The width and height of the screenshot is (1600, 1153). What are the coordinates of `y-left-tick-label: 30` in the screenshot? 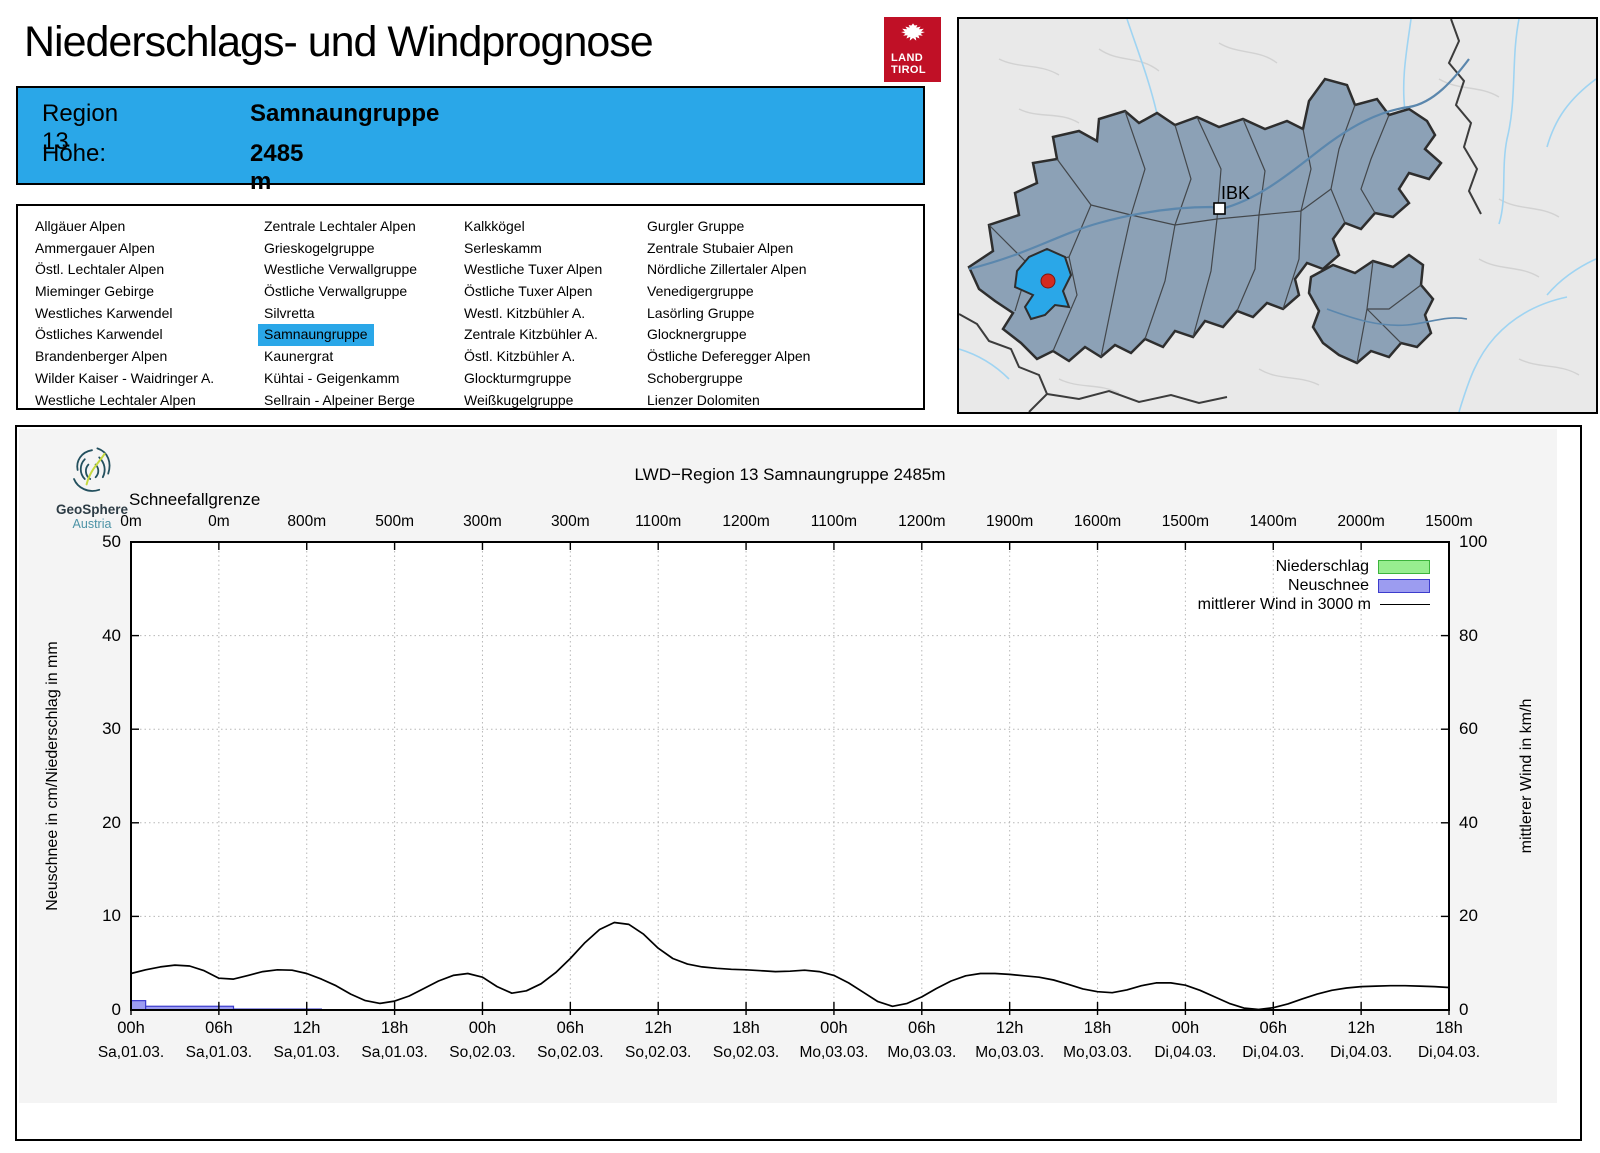 It's located at (111, 729).